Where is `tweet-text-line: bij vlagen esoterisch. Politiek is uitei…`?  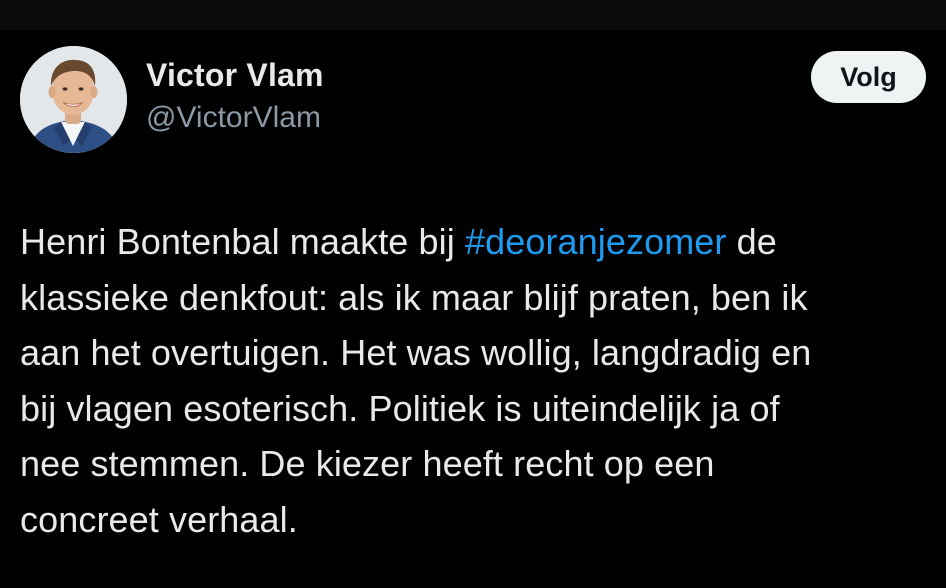
tweet-text-line: bij vlagen esoterisch. Politiek is uitei… is located at coordinates (400, 408).